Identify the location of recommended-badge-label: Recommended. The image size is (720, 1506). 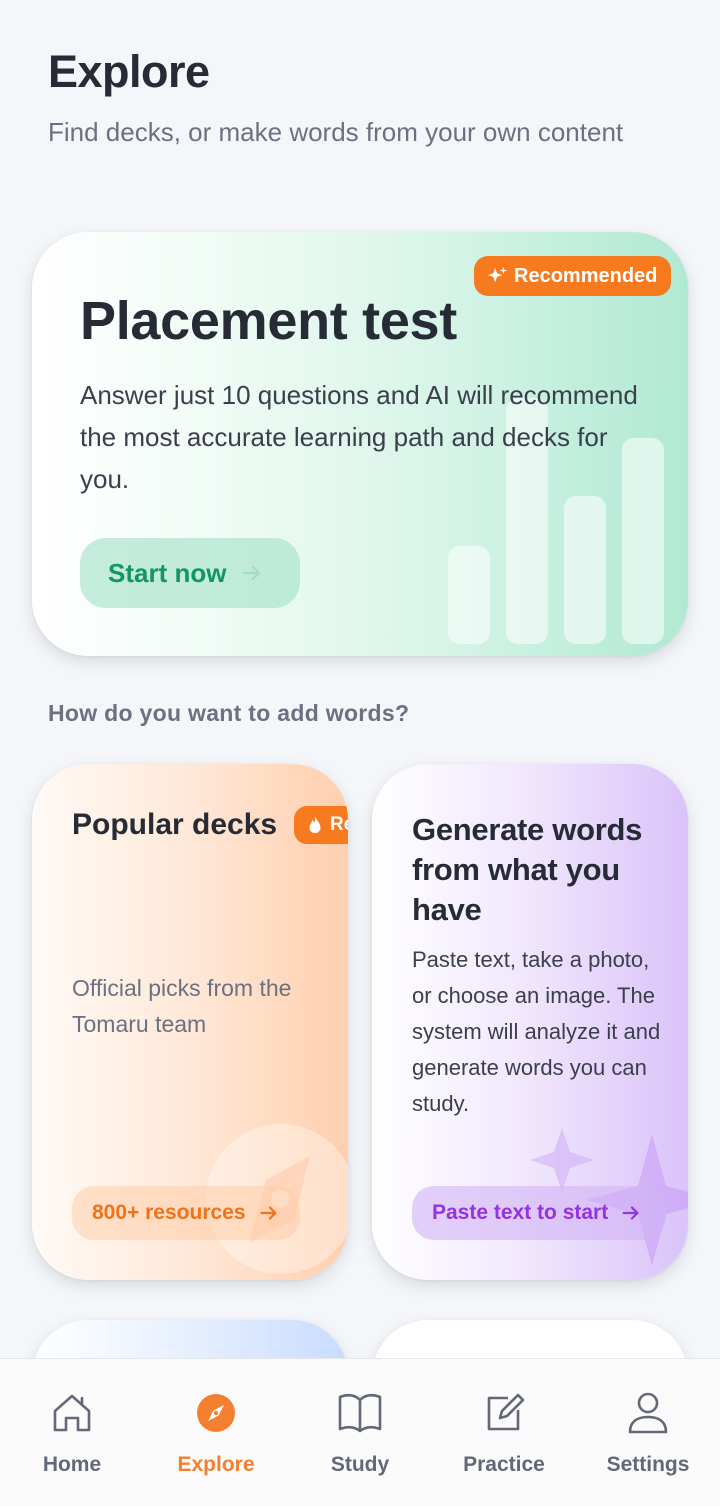
(586, 275).